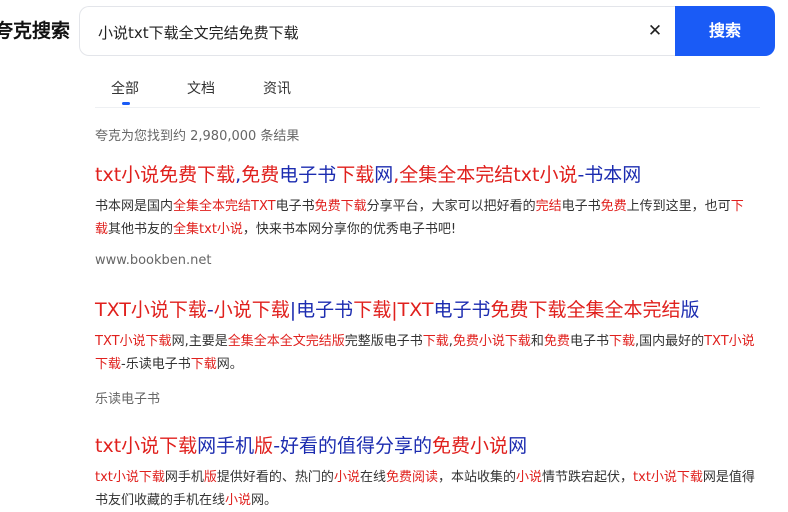 The height and width of the screenshot is (512, 788). Describe the element at coordinates (394, 90) in the screenshot. I see `tab-bar: 全部 文档 资讯` at that location.